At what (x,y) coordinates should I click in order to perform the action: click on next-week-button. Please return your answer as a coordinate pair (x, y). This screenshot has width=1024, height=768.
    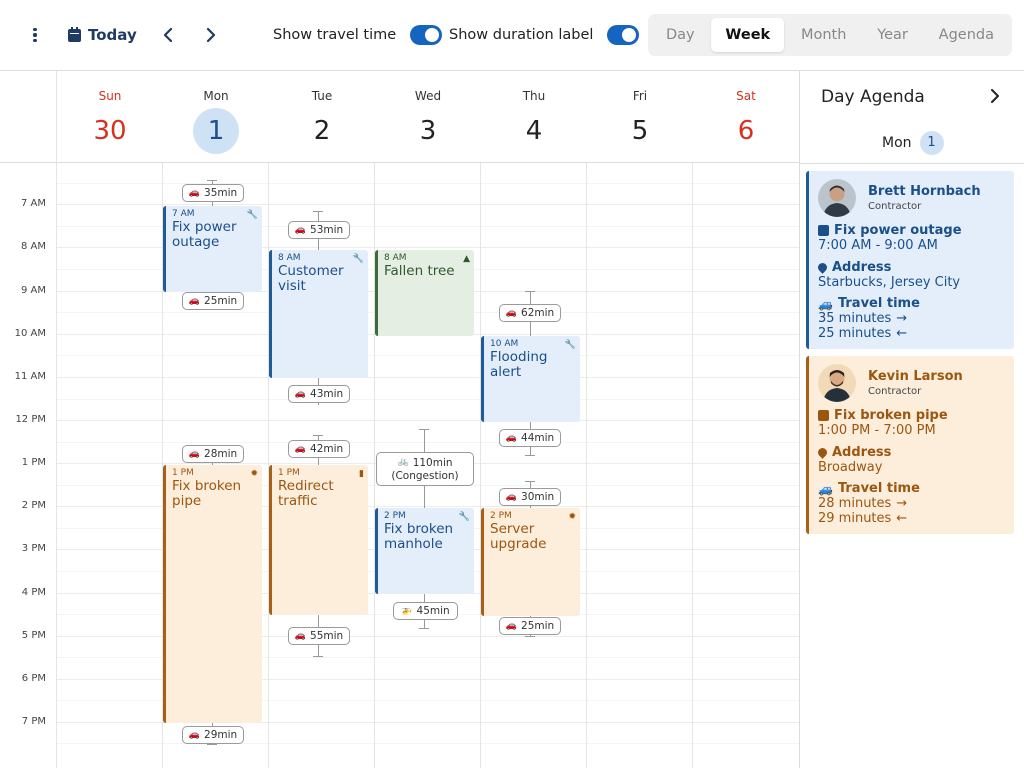
    Looking at the image, I should click on (211, 35).